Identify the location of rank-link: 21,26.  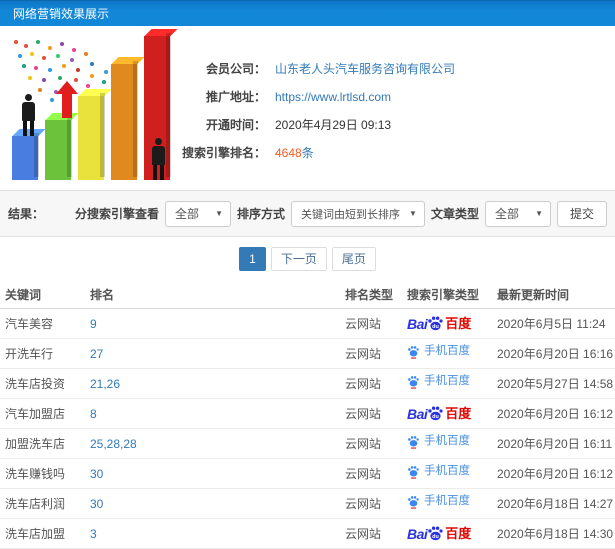
(105, 384).